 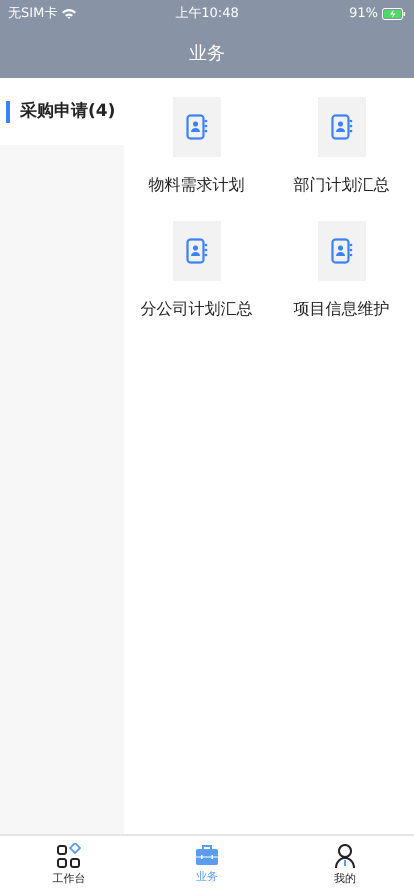 I want to click on menu-label: 项目信息维护, so click(x=342, y=309).